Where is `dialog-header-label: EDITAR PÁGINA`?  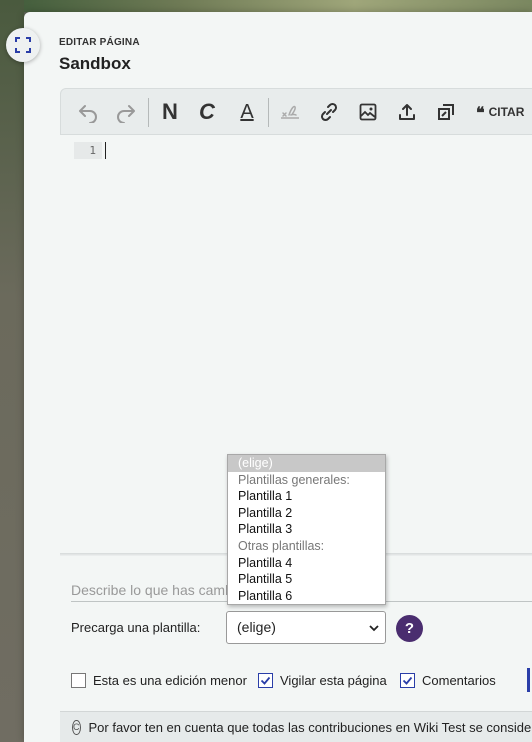
dialog-header-label: EDITAR PÁGINA is located at coordinates (99, 42).